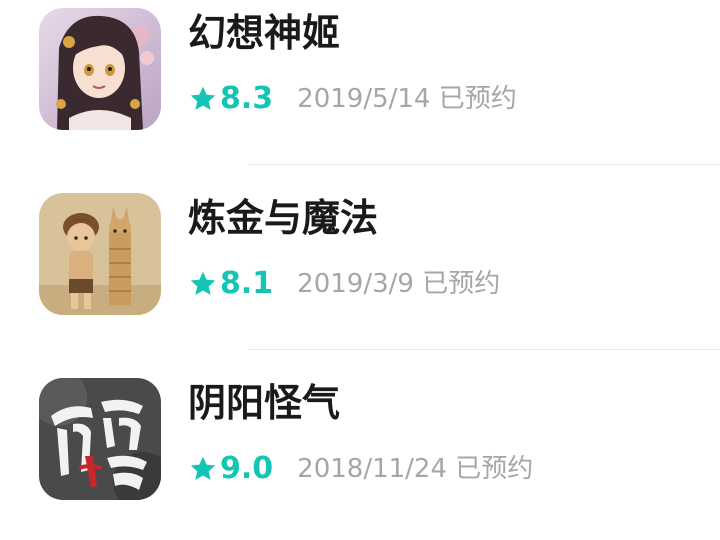  Describe the element at coordinates (283, 218) in the screenshot. I see `game-title: 炼金与魔法` at that location.